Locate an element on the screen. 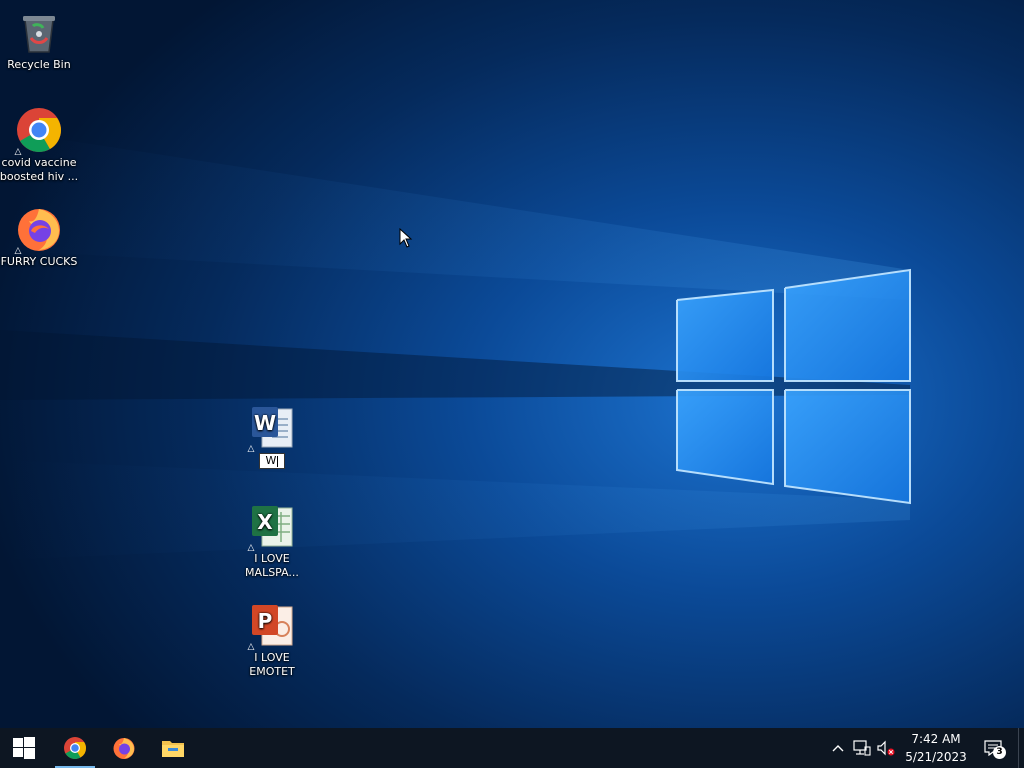 This screenshot has height=768, width=1024. desktop-icon-recycle-bin: Recycle Bin is located at coordinates (40, 40).